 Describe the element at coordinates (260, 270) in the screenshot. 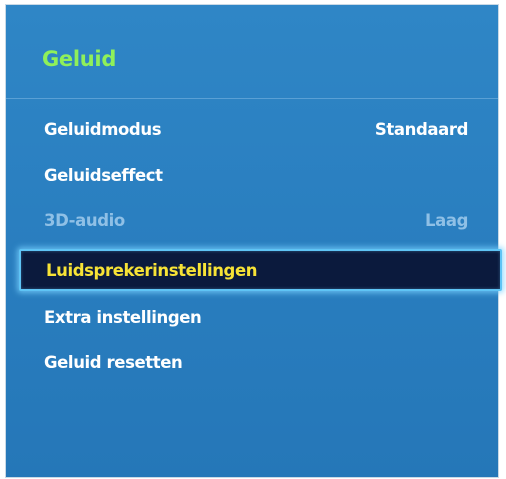

I see `menu-item-luidsprekerinstellingen: Luidsprekerinstellingen` at that location.